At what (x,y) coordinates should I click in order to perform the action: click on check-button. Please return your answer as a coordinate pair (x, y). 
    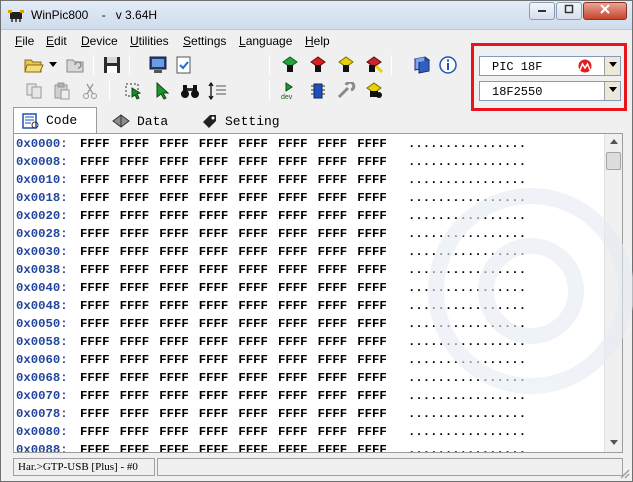
    Looking at the image, I should click on (184, 65).